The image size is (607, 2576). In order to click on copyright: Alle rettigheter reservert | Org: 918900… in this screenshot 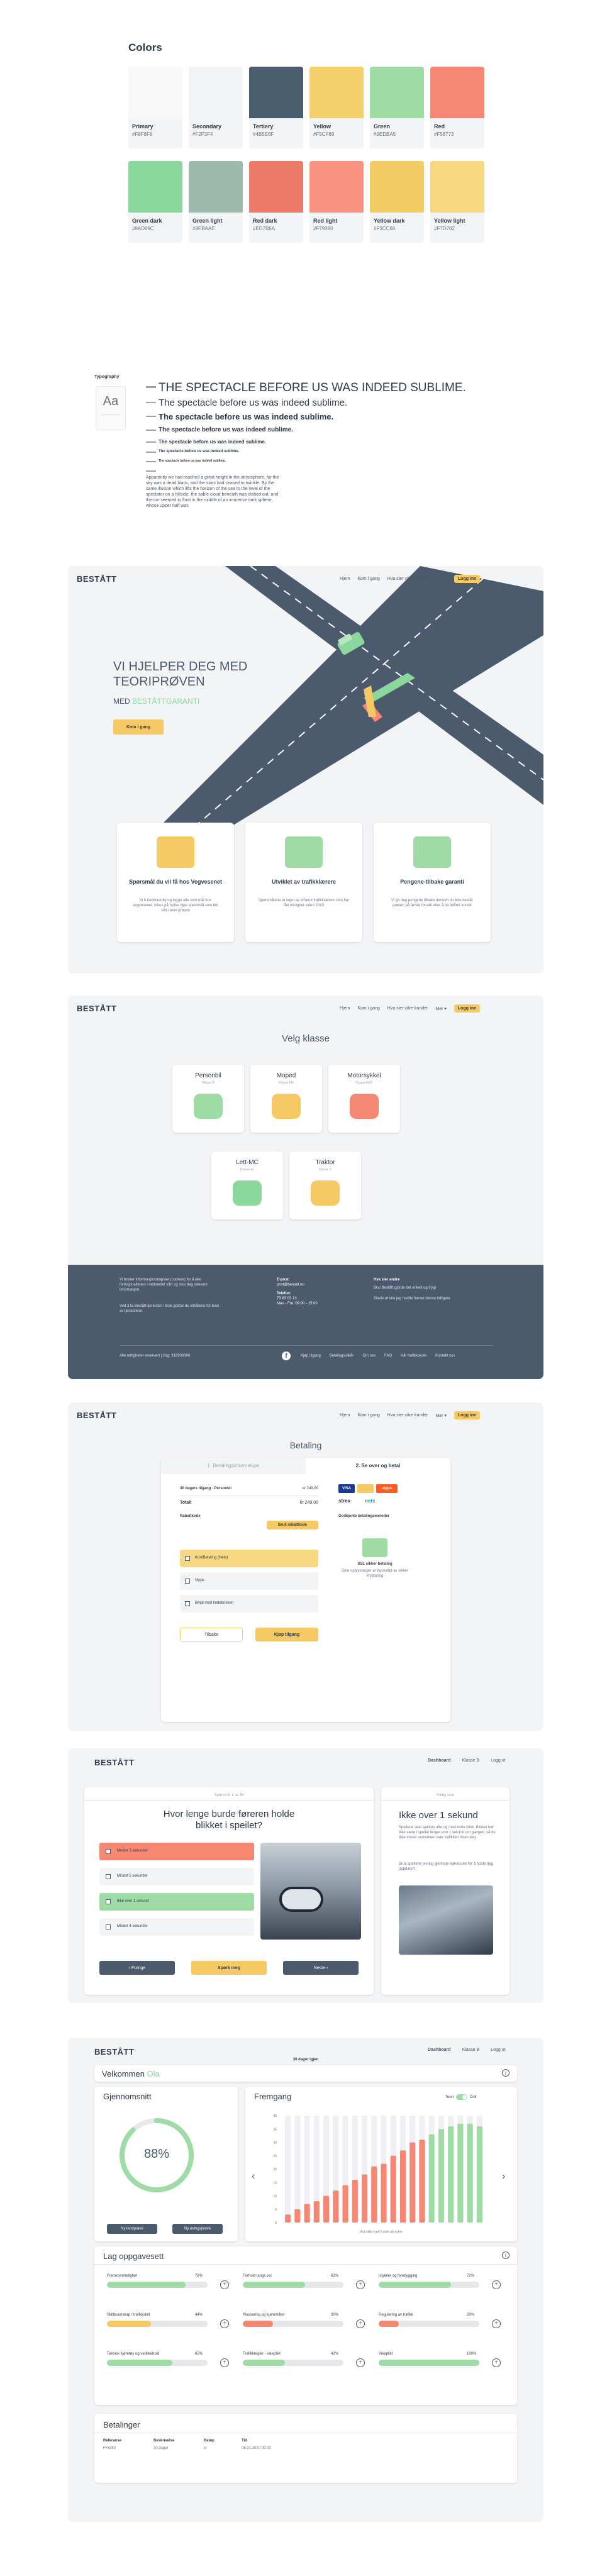, I will do `click(155, 1356)`.